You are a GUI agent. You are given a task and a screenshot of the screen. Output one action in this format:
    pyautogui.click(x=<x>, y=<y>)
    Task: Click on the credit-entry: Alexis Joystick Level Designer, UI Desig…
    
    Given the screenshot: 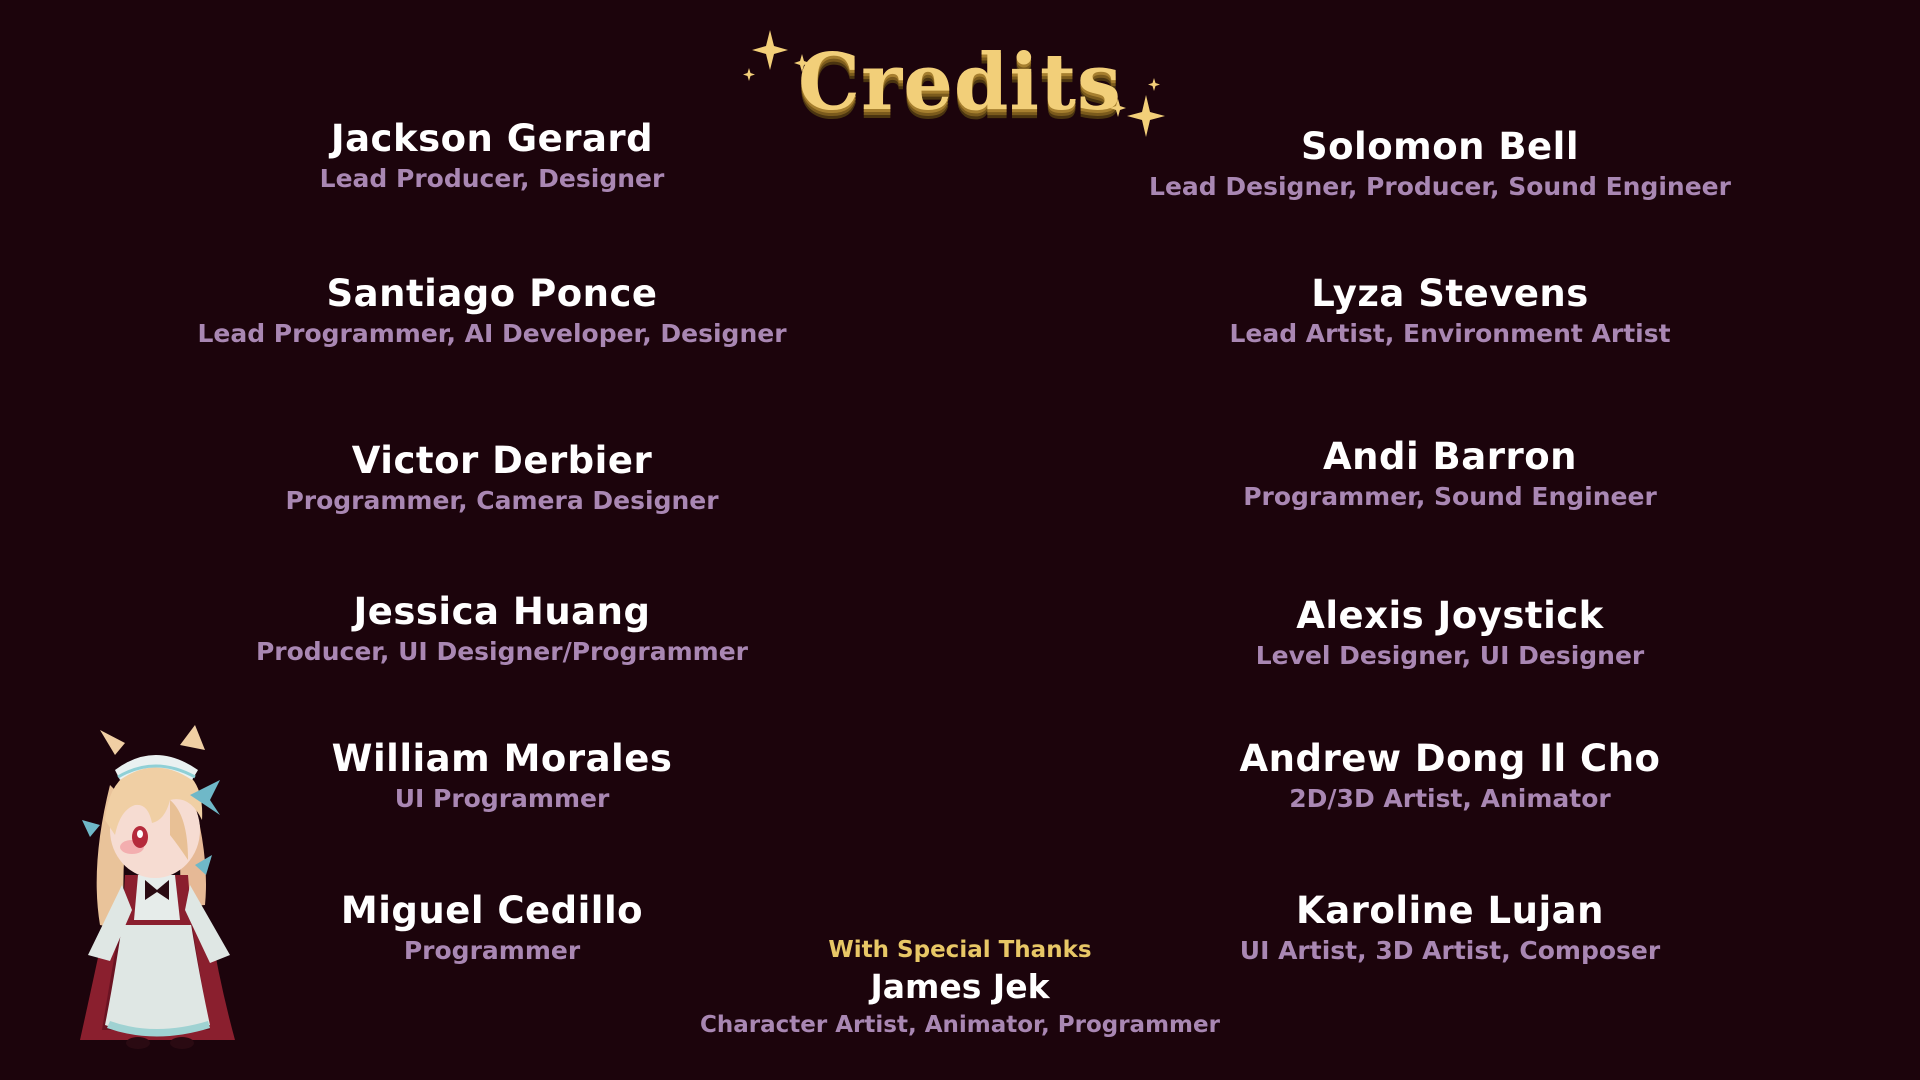 What is the action you would take?
    pyautogui.click(x=1450, y=633)
    